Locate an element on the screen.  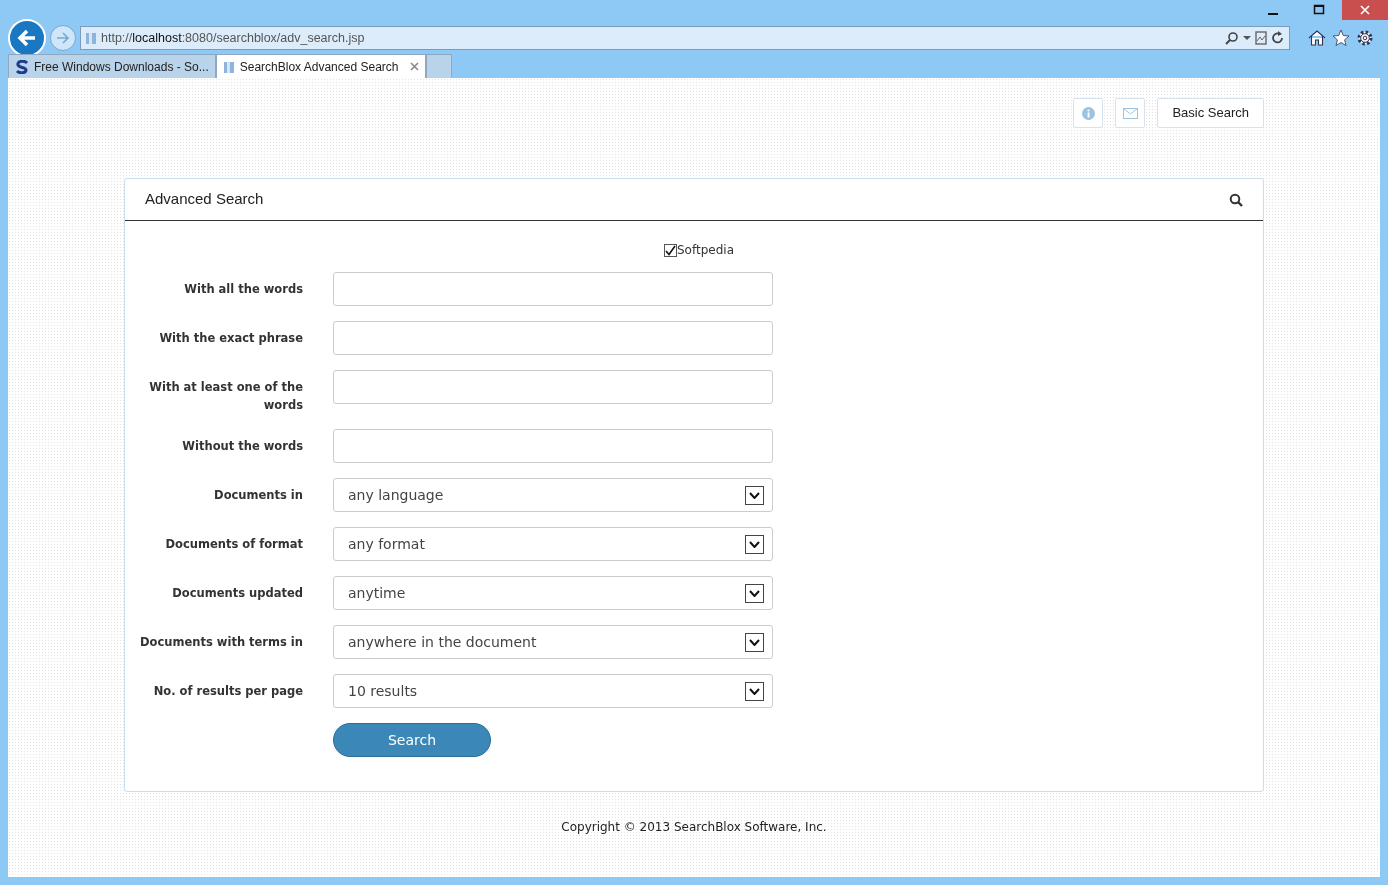
home-icon is located at coordinates (1317, 38).